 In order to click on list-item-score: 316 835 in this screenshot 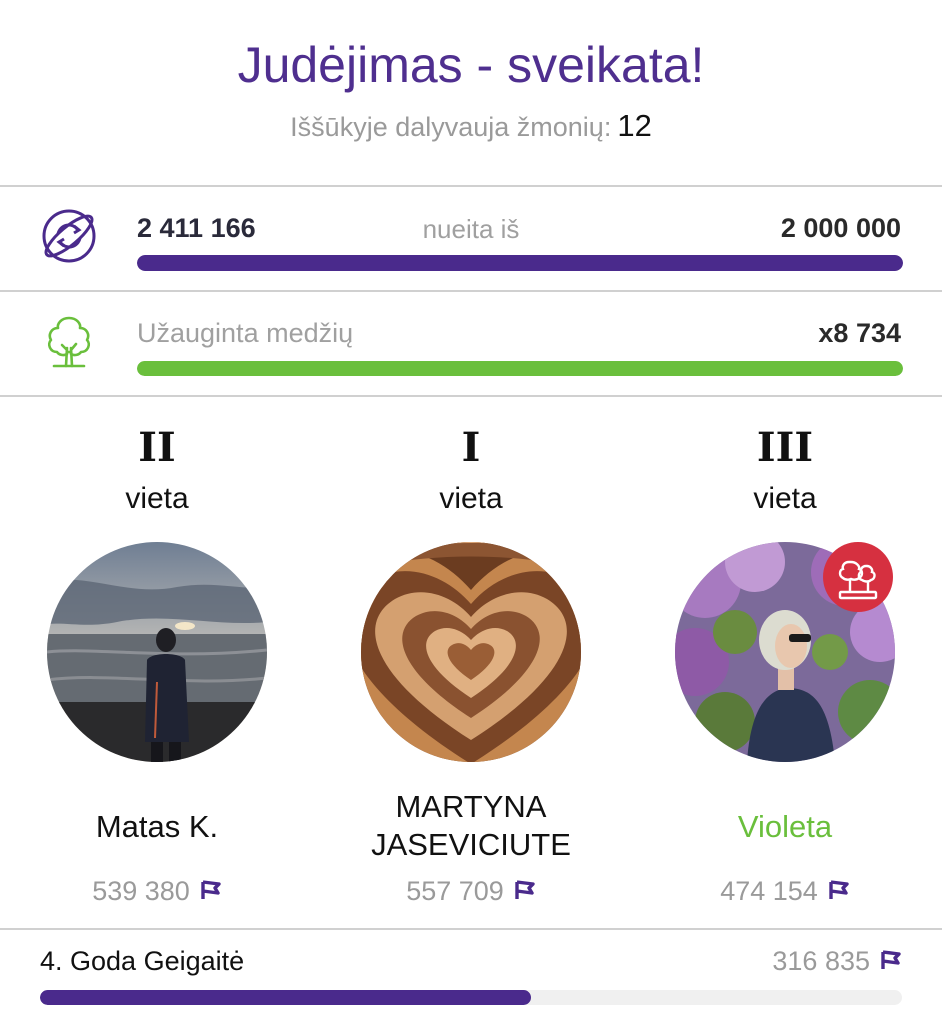, I will do `click(821, 961)`.